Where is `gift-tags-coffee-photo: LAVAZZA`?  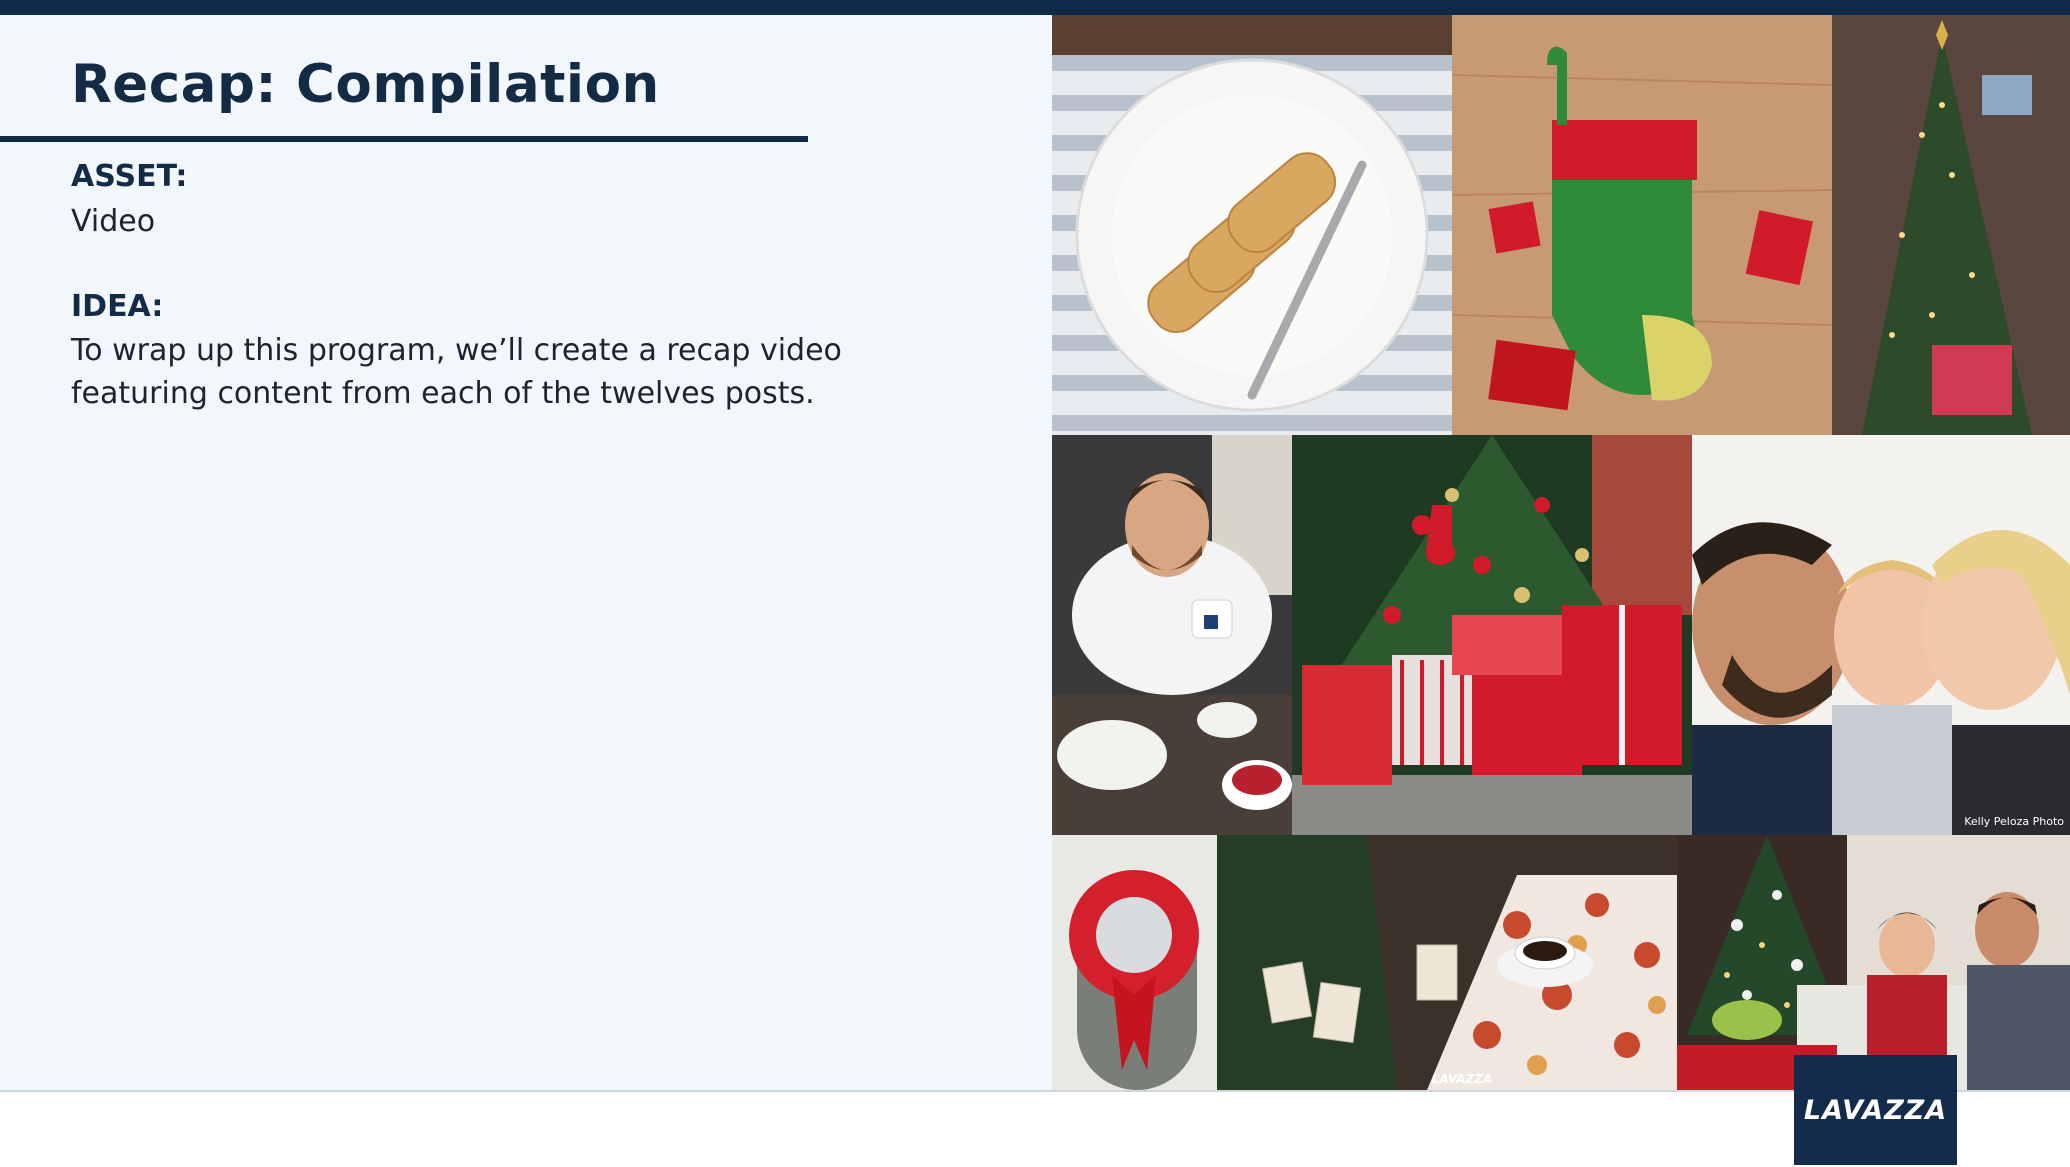 gift-tags-coffee-photo: LAVAZZA is located at coordinates (1447, 962).